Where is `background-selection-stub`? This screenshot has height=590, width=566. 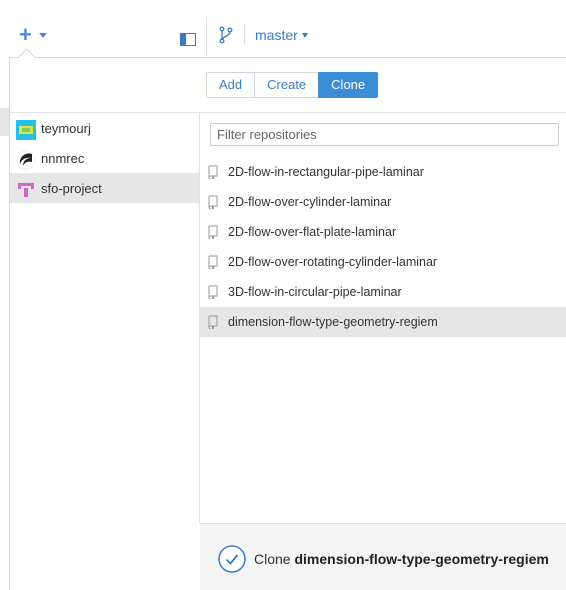
background-selection-stub is located at coordinates (4, 122).